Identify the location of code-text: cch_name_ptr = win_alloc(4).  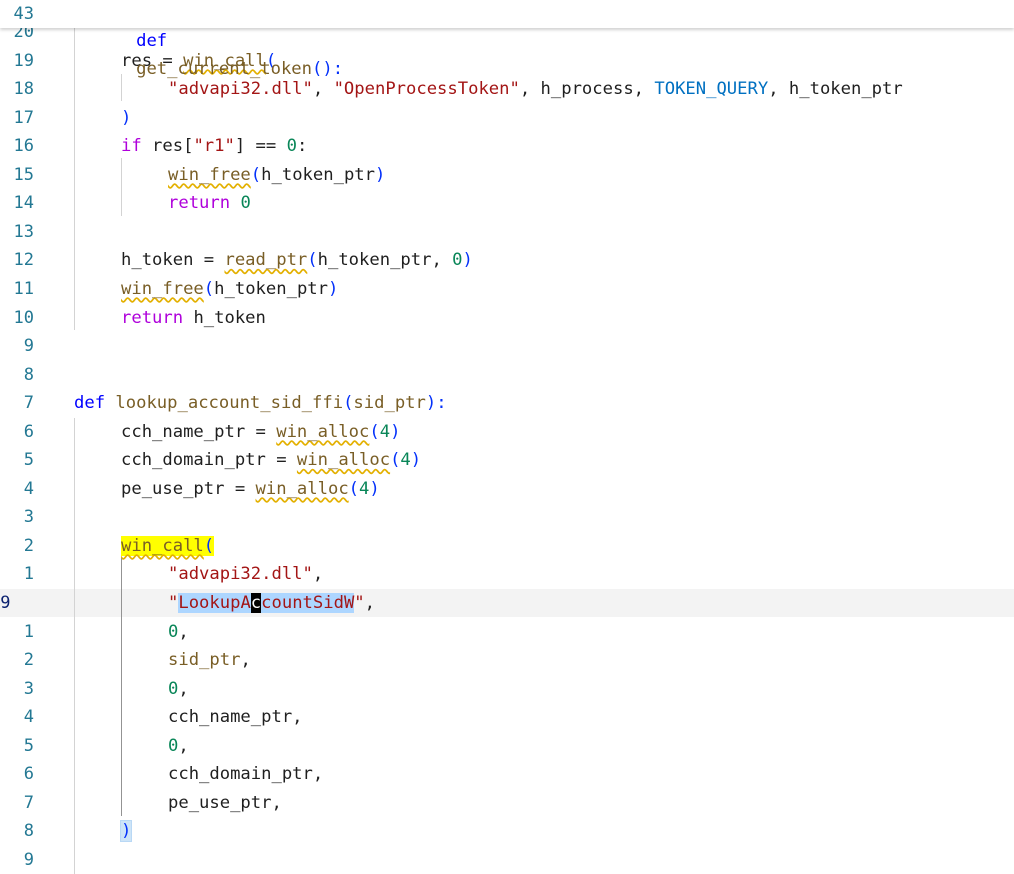
(260, 432).